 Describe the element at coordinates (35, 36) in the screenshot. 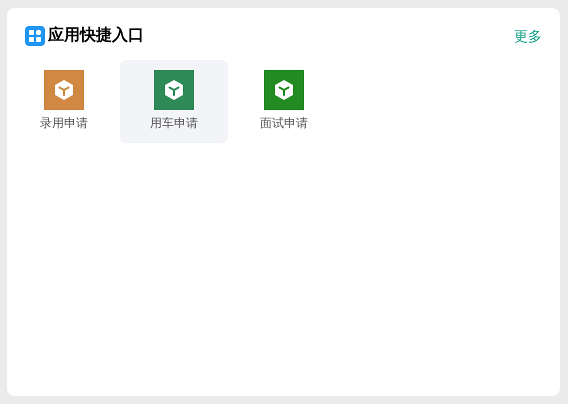

I see `grid-icon` at that location.